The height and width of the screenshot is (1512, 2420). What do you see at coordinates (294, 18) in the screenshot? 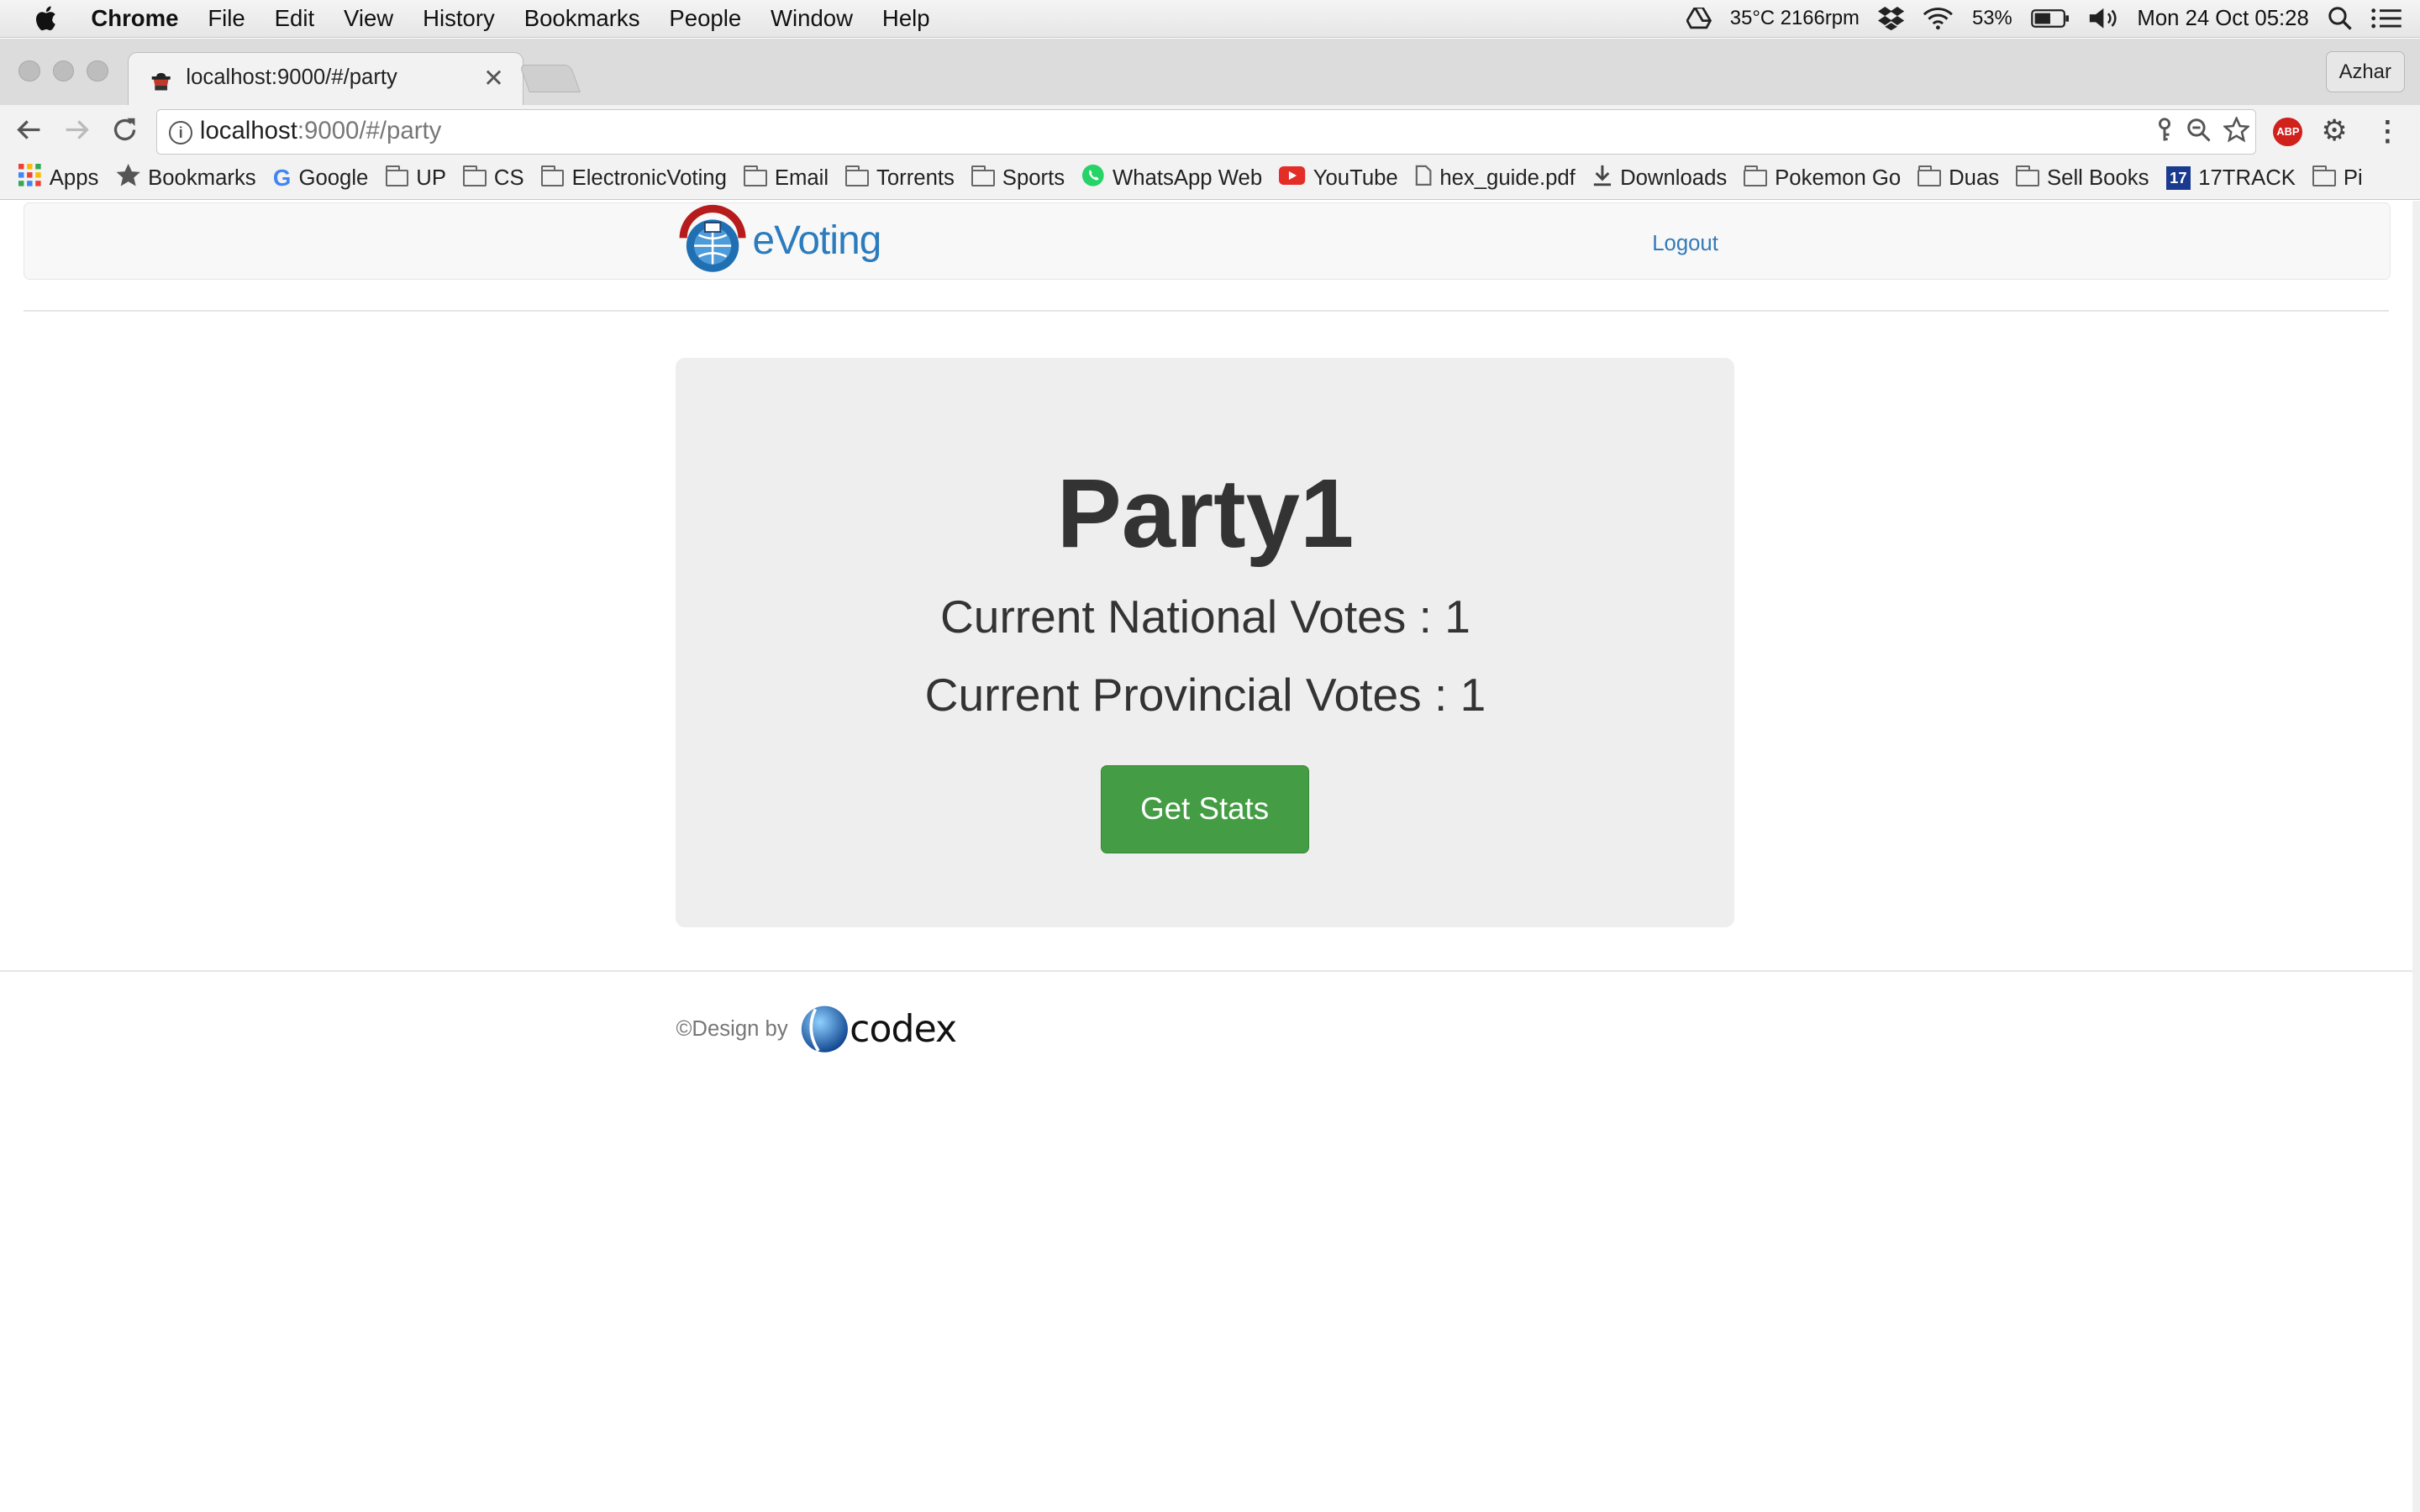
I see `menu-edit: Edit` at bounding box center [294, 18].